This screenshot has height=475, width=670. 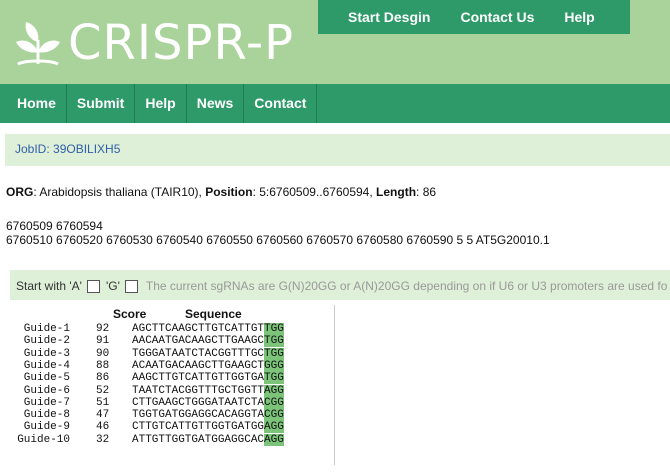 I want to click on guide-sequence: TGGGATAATCTACGGTTTGCTGG, so click(x=208, y=353).